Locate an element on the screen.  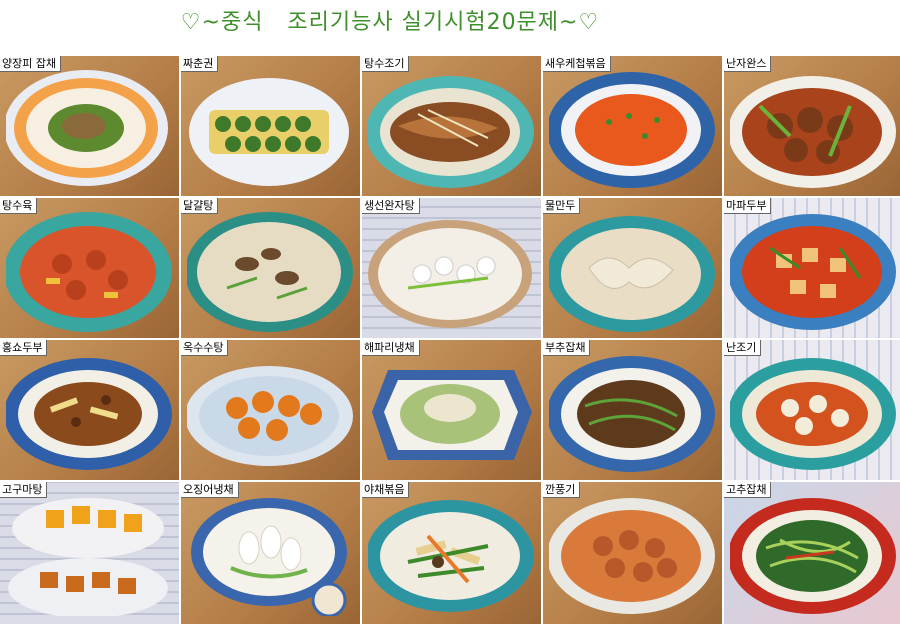
sweet-potato-candied-photo is located at coordinates (88, 557).